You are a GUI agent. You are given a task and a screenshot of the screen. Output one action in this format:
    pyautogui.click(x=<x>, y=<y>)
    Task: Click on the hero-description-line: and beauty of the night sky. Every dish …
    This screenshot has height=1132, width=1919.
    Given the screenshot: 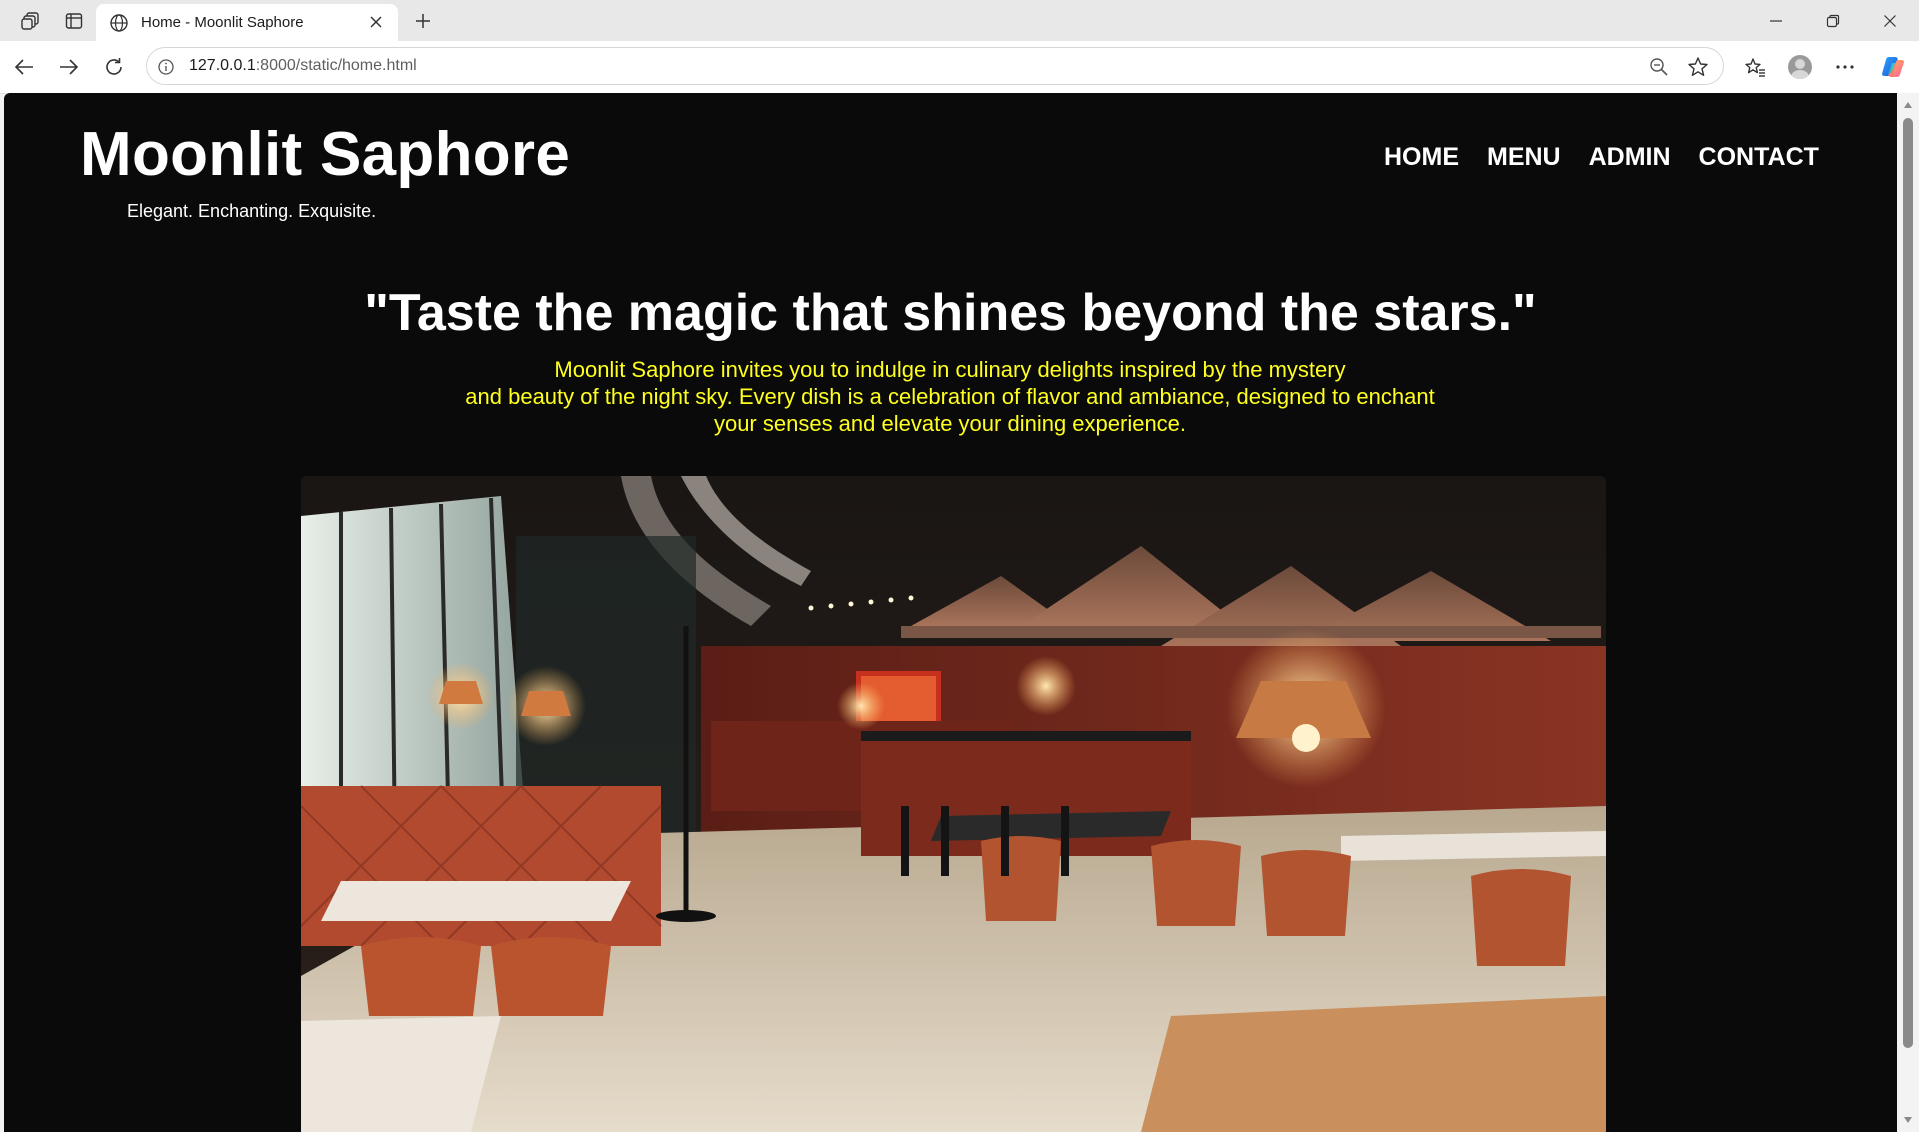 What is the action you would take?
    pyautogui.click(x=950, y=396)
    